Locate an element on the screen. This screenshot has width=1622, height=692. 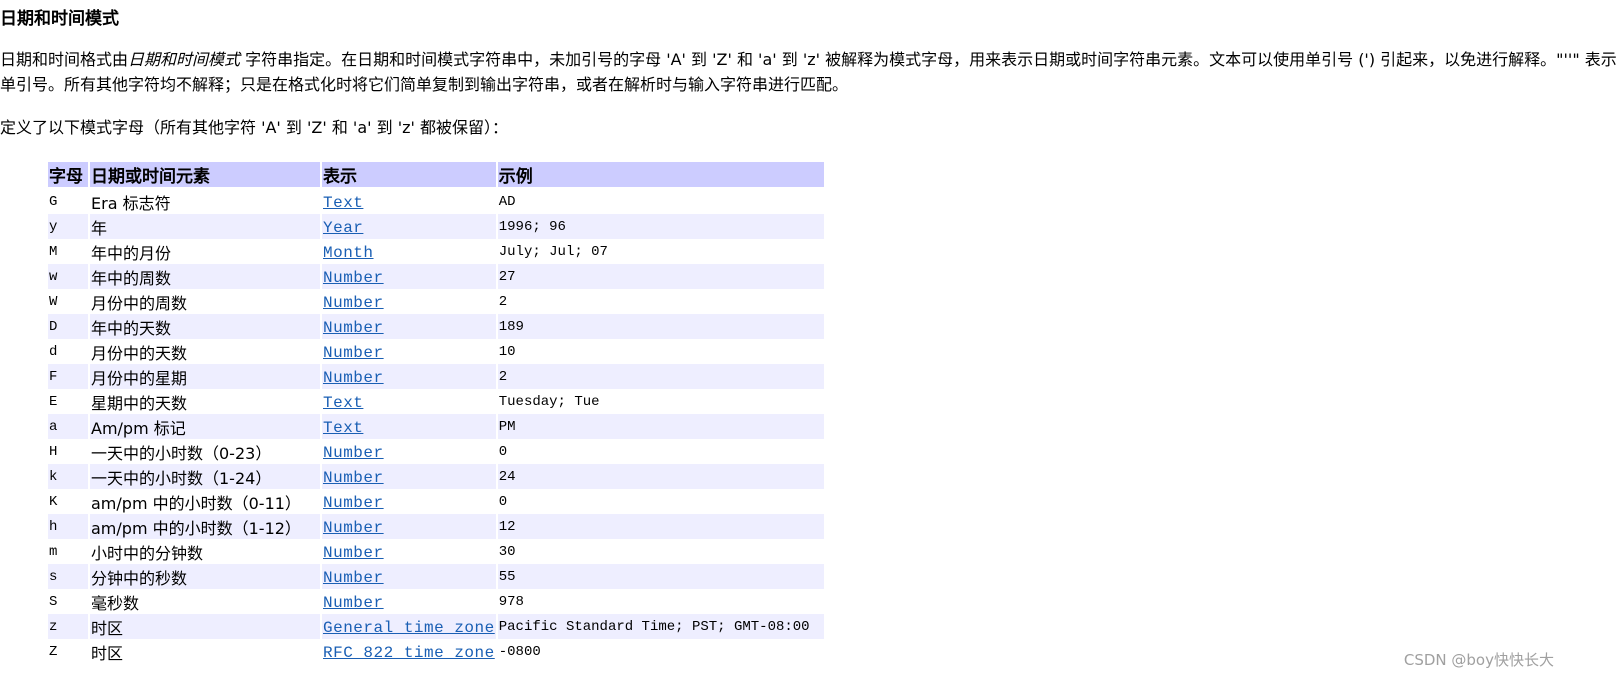
header-letter: 字母 is located at coordinates (68, 175).